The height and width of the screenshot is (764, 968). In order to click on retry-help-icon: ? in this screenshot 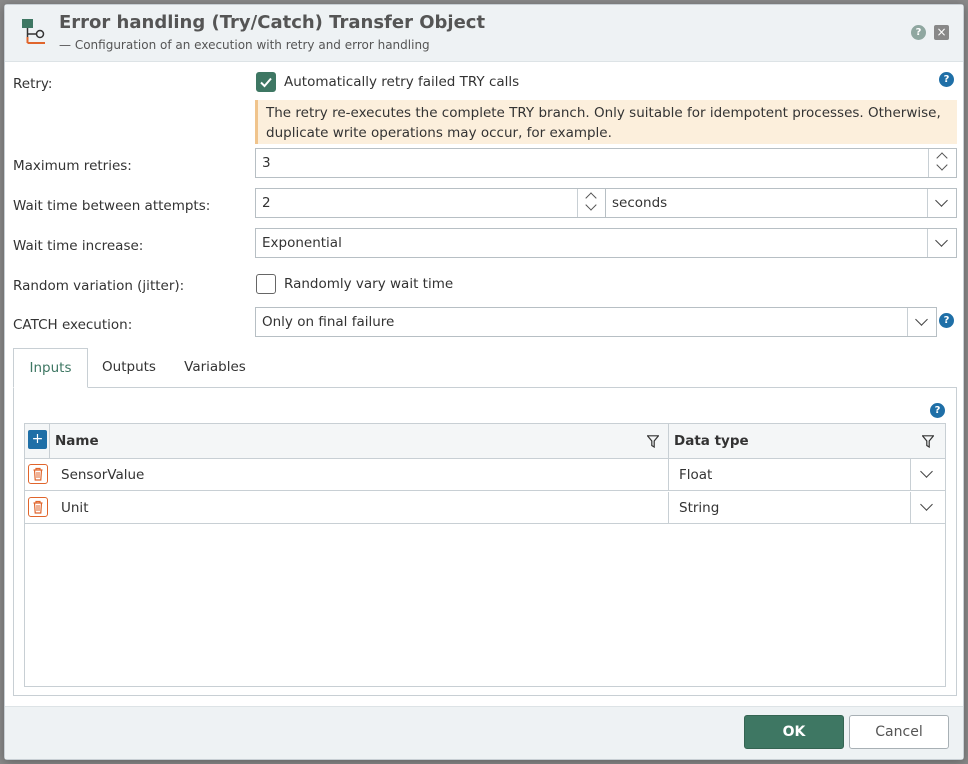, I will do `click(946, 79)`.